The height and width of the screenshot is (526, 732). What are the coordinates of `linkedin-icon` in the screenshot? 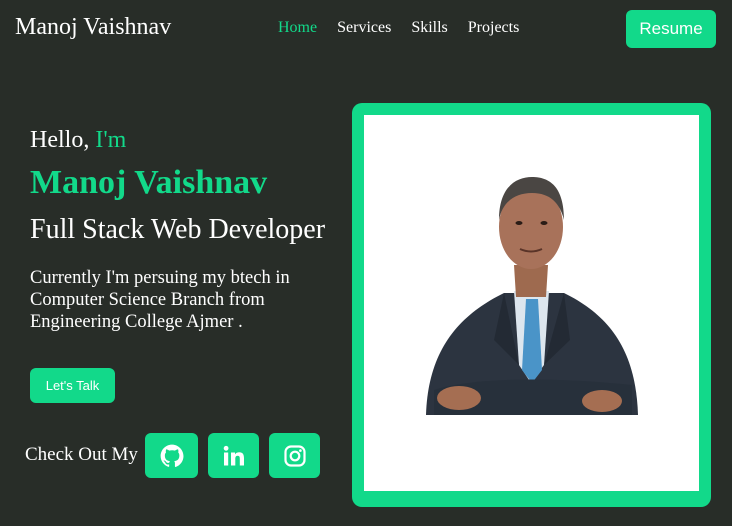 It's located at (233, 455).